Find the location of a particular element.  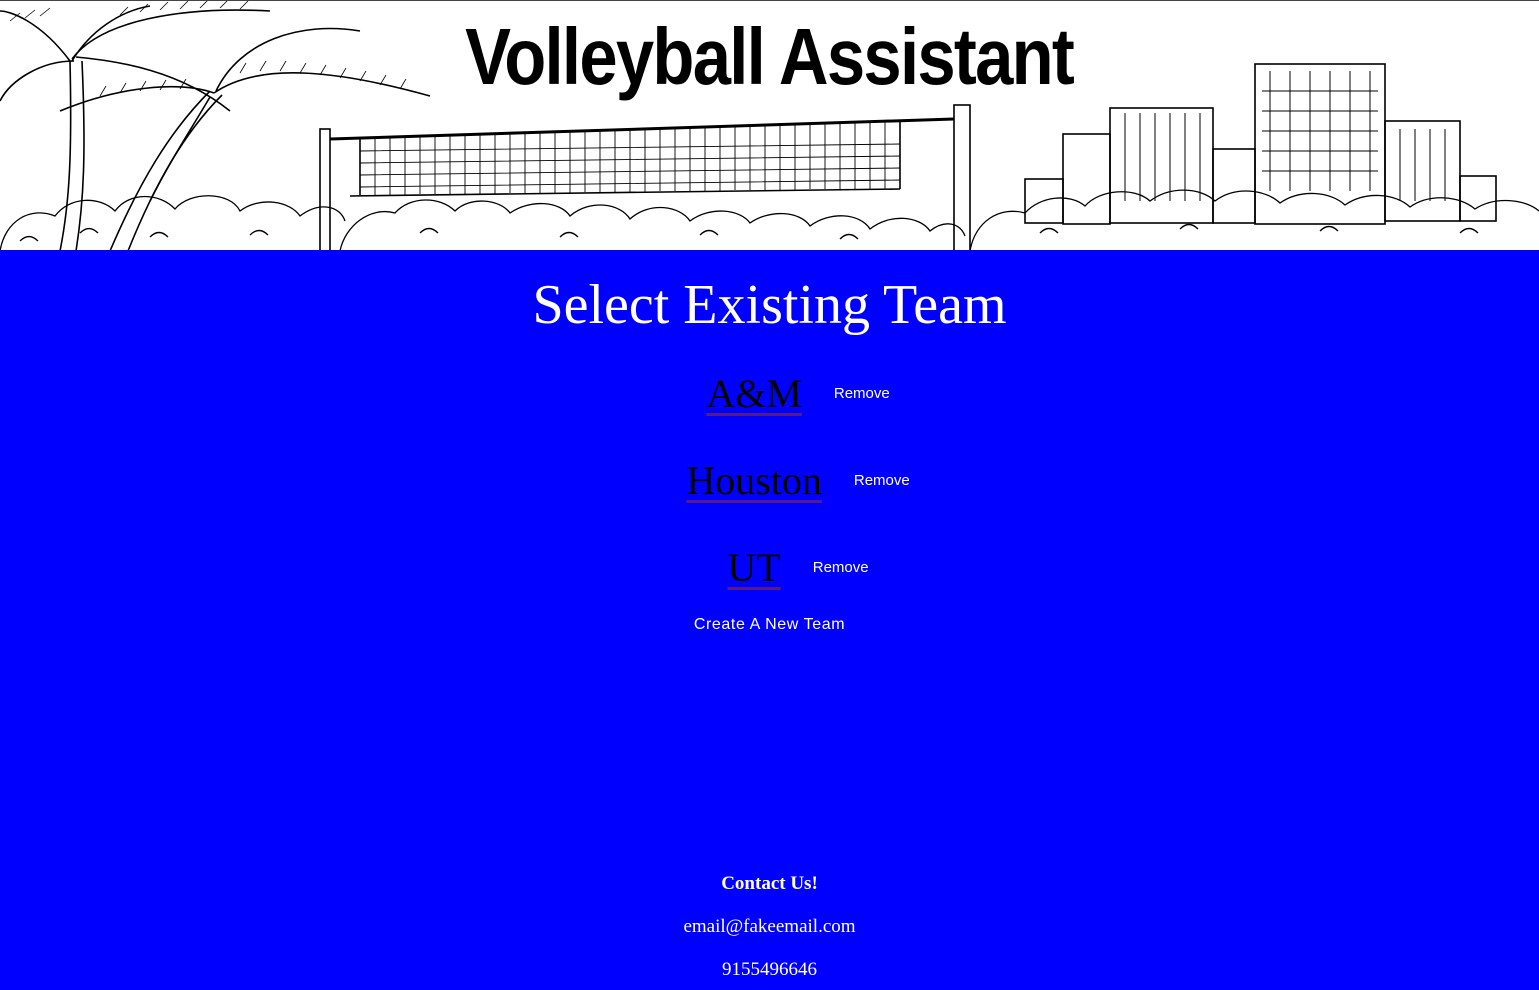

contact-email: email@fakeemail.com is located at coordinates (769, 926).